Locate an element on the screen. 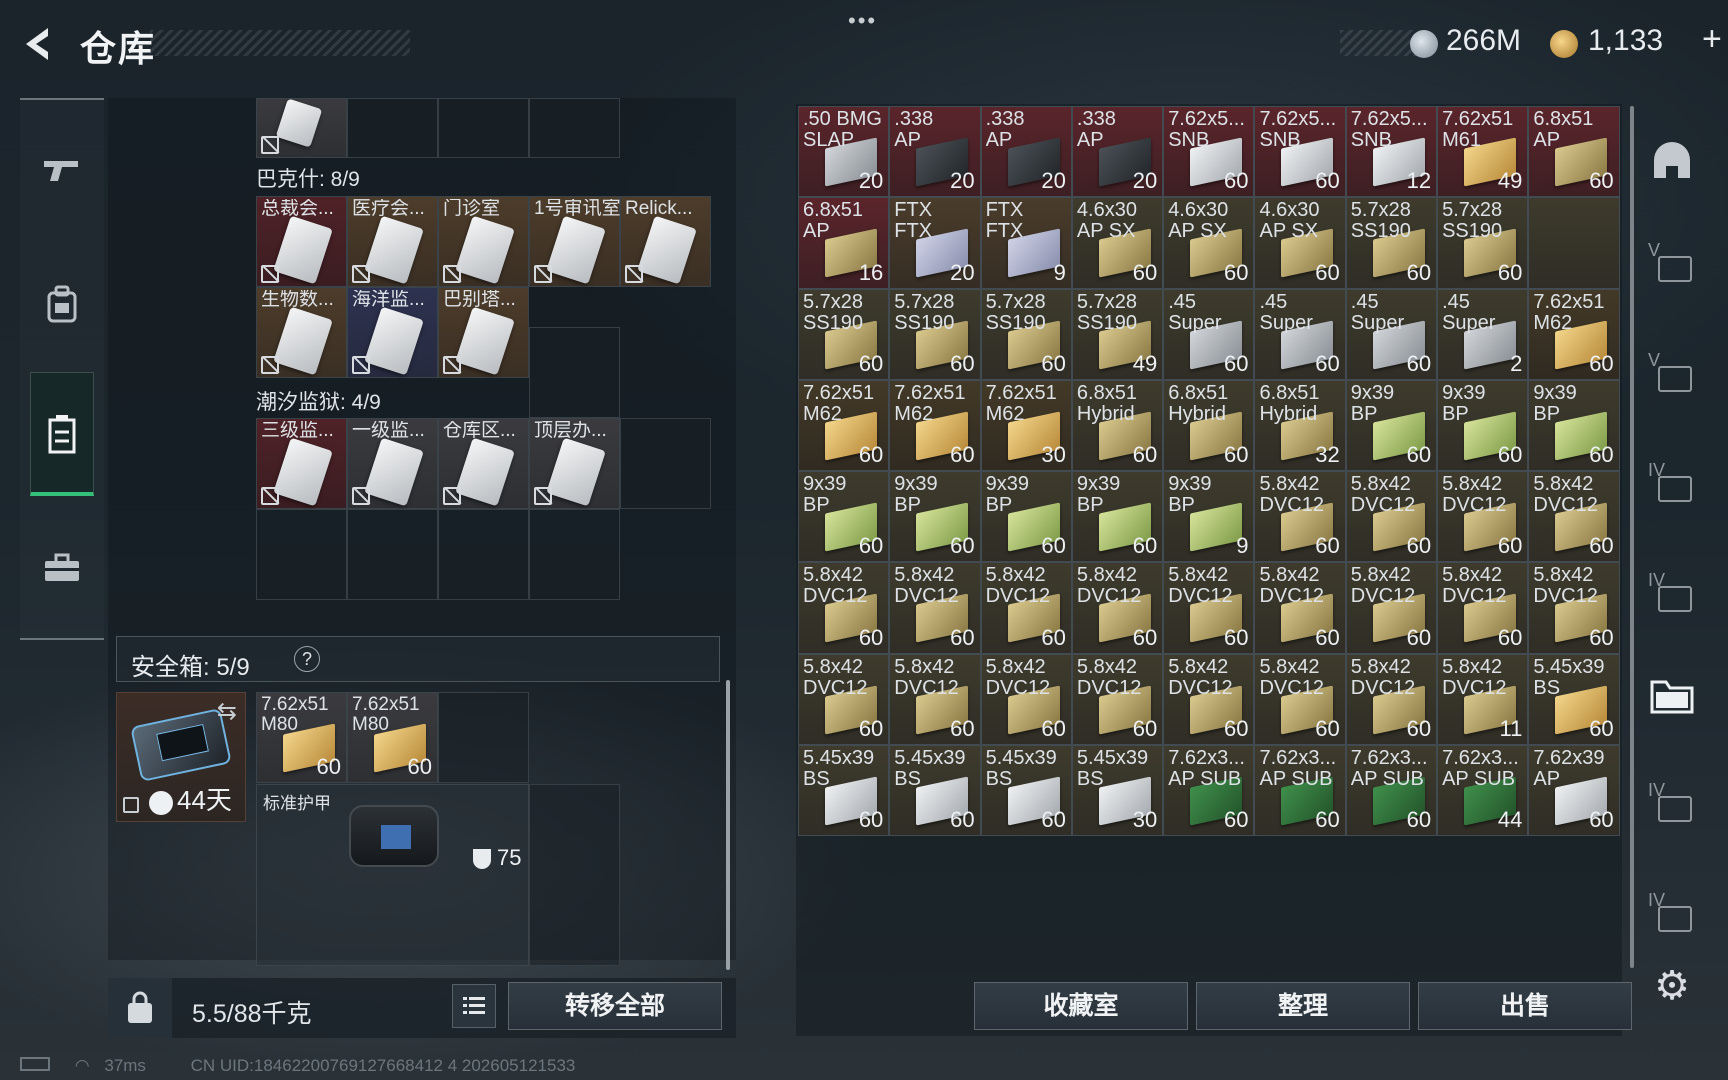 This screenshot has height=1080, width=1728. nav-weapons-button is located at coordinates (62, 170).